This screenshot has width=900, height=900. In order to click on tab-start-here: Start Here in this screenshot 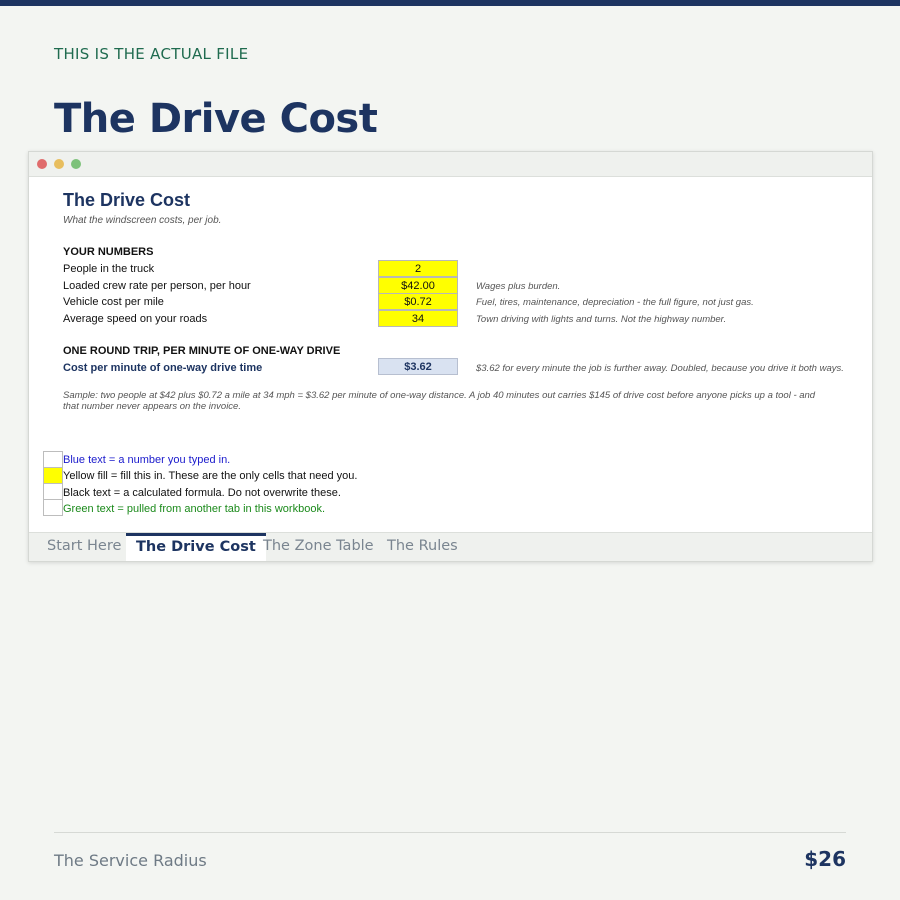, I will do `click(84, 547)`.